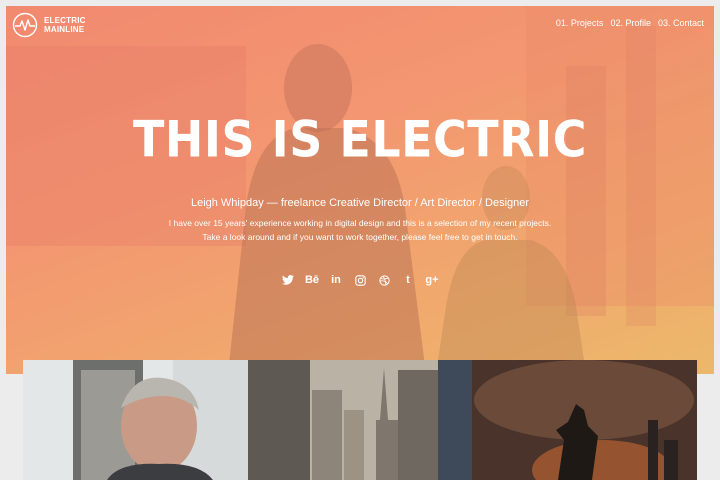  Describe the element at coordinates (360, 139) in the screenshot. I see `hero-headline: THIS IS ELECTRIC` at that location.